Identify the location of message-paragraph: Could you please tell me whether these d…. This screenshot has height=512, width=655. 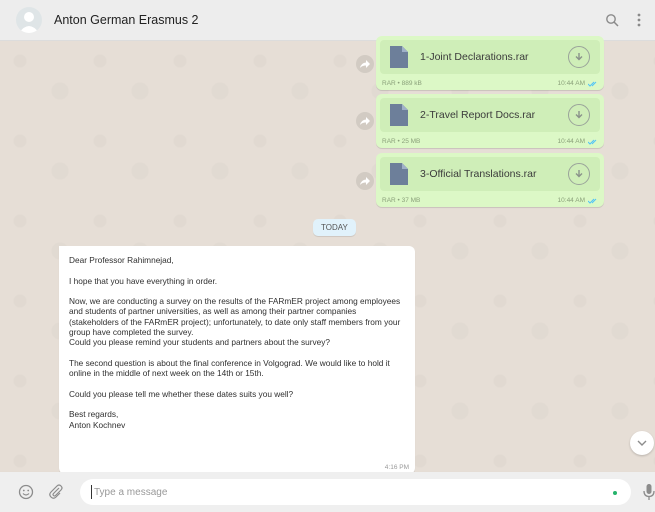
(181, 393).